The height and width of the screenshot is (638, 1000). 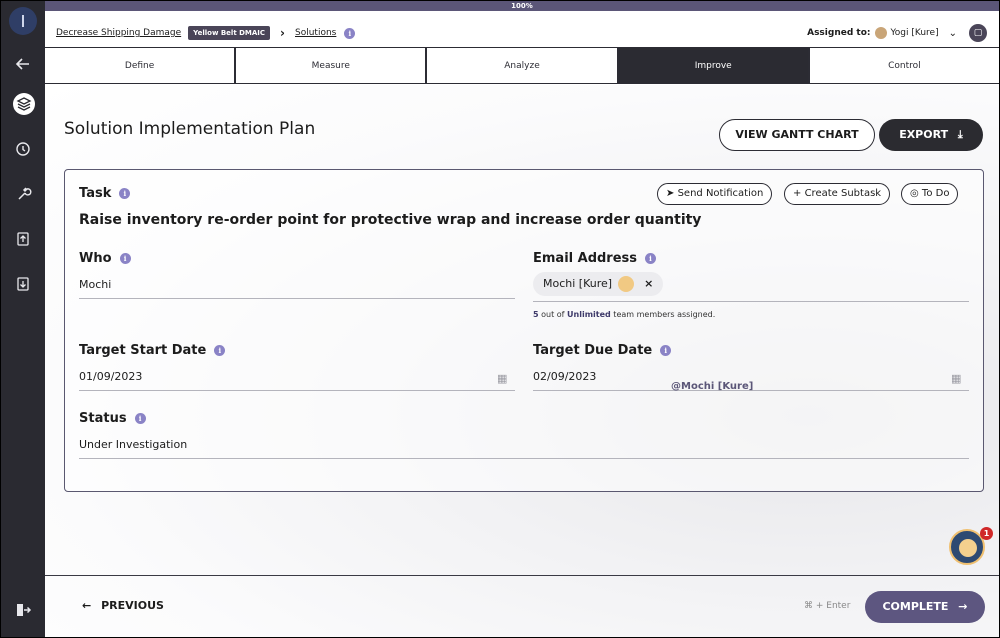 I want to click on members-tail: team members assigned., so click(x=663, y=314).